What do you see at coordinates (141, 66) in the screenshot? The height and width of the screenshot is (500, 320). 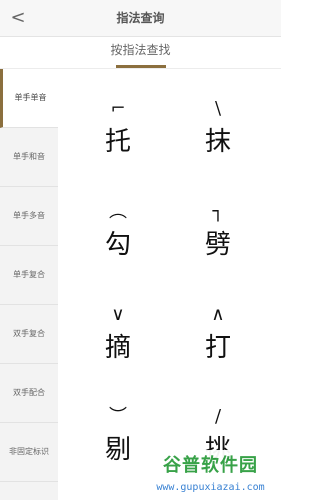 I see `tab-active-indicator` at bounding box center [141, 66].